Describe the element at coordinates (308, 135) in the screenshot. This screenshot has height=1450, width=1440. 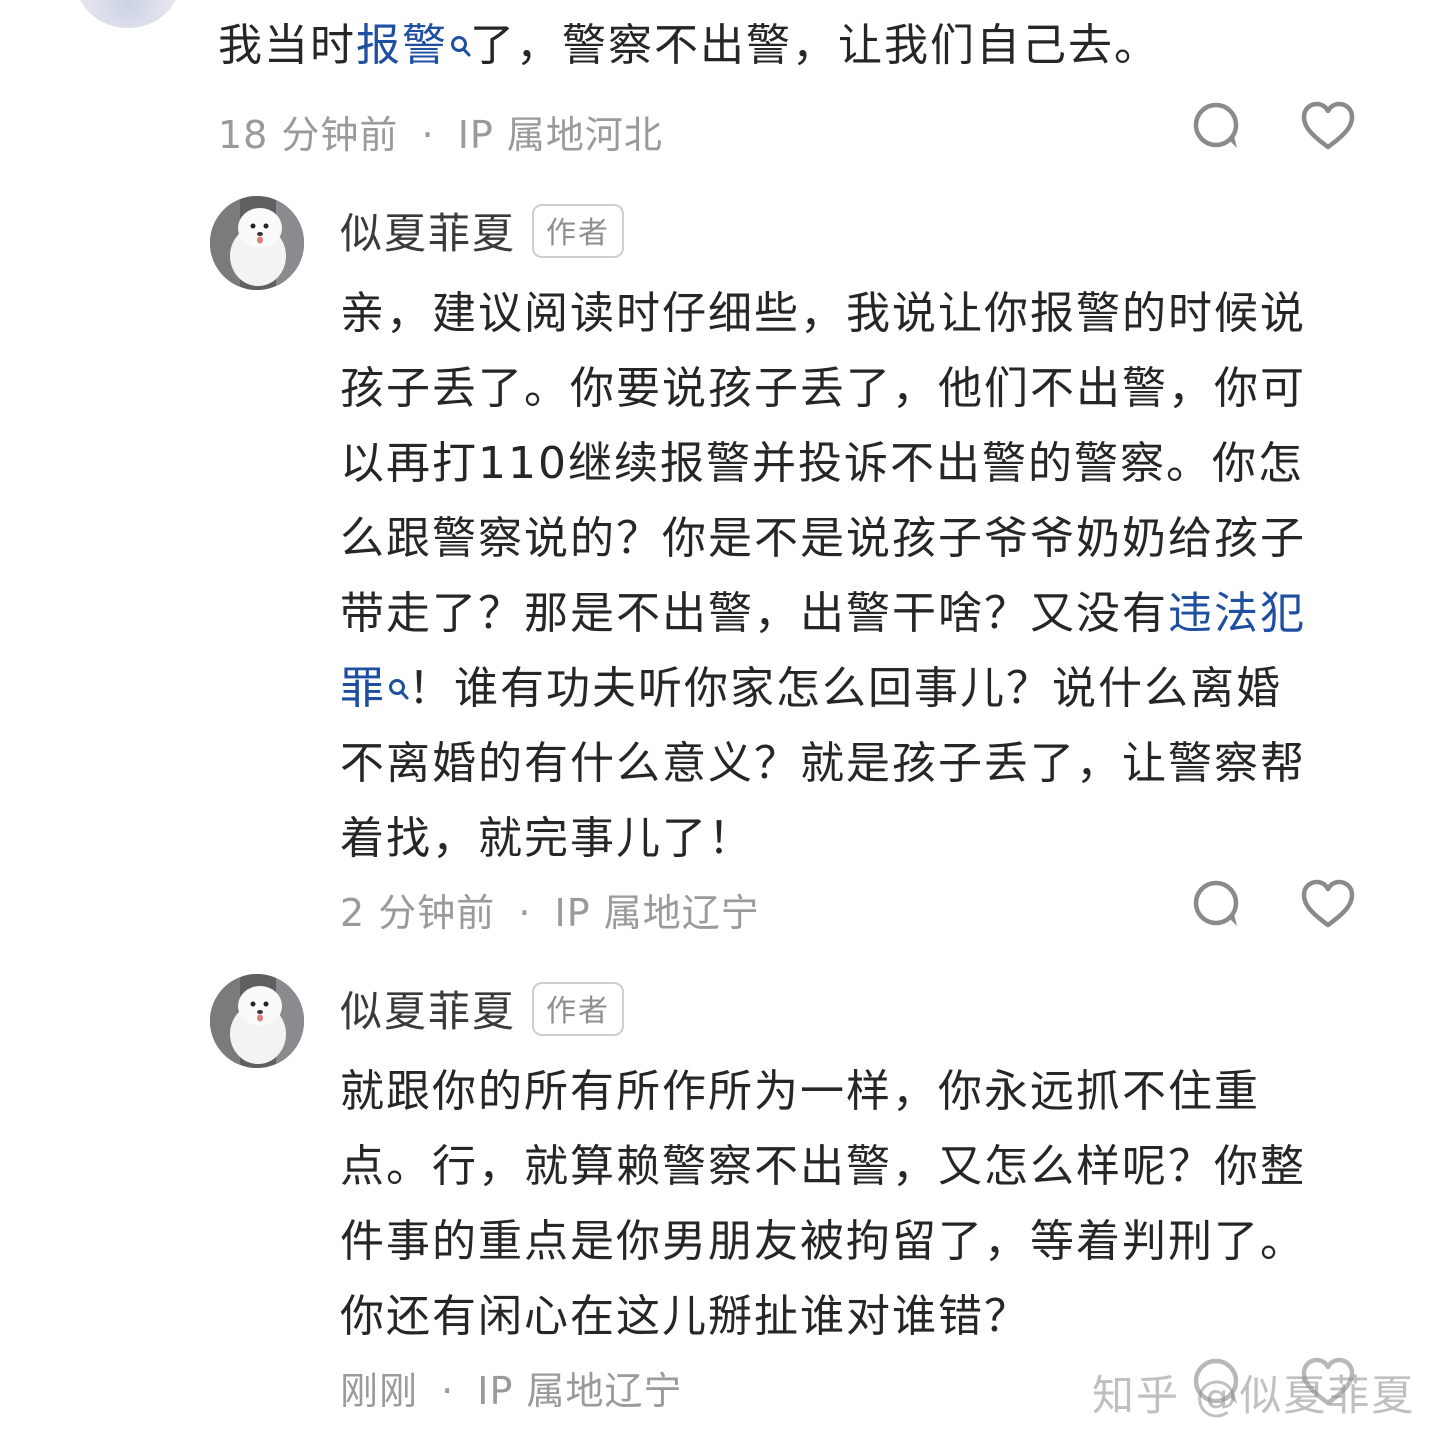
I see `comment-time: 18 分钟前` at that location.